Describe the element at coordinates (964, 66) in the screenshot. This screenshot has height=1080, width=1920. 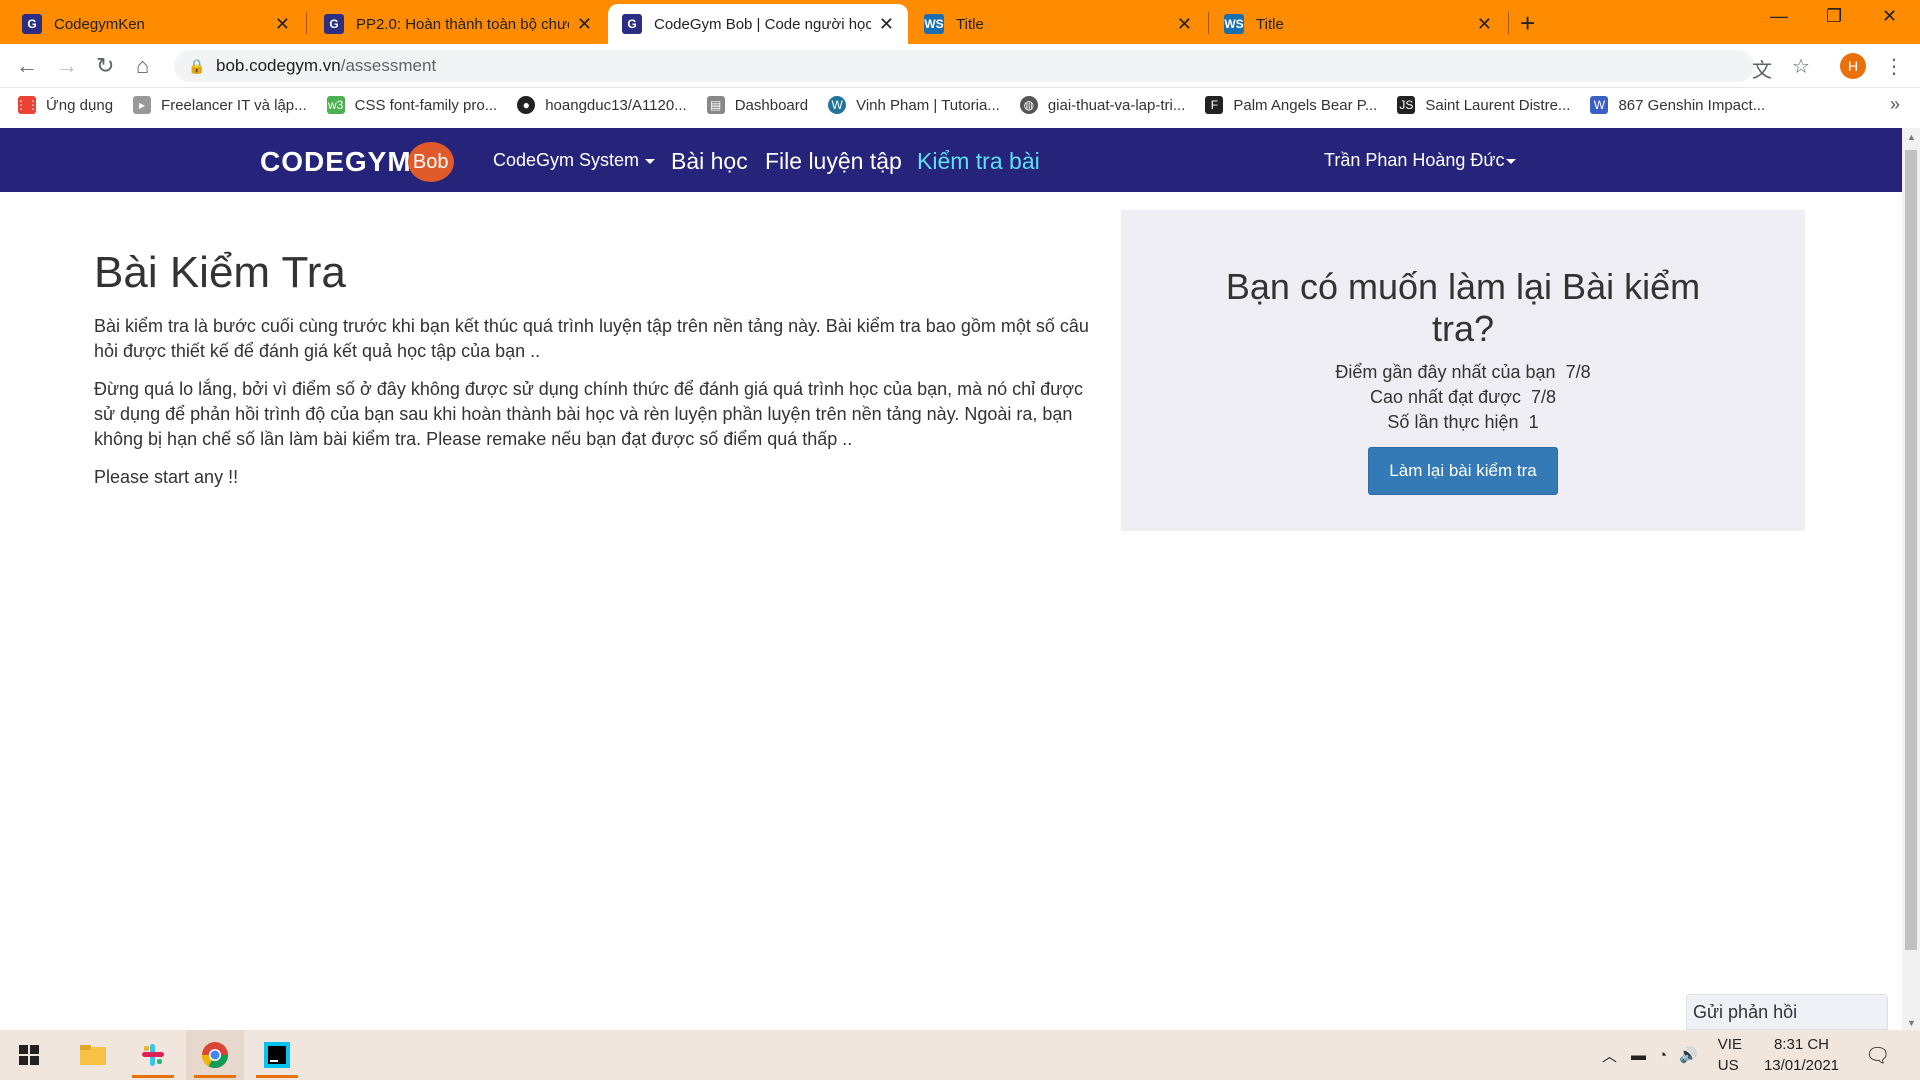
I see `address-bar: 🔒 bob.codegym.vn/assessment` at that location.